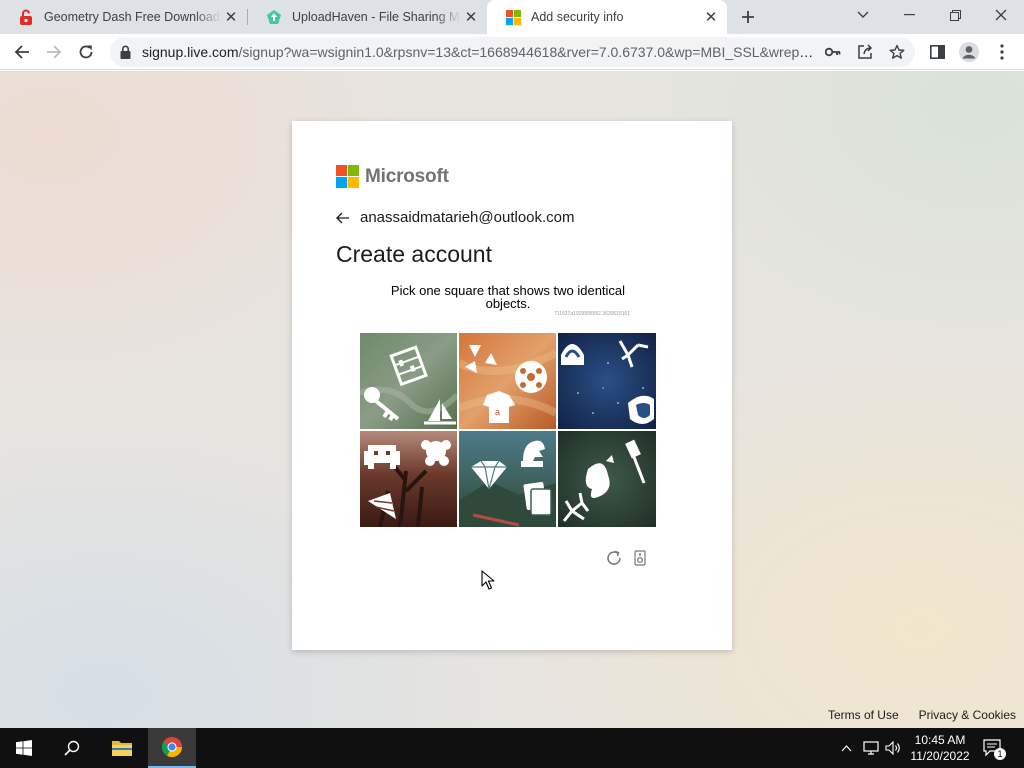 This screenshot has width=1024, height=768. What do you see at coordinates (1000, 754) in the screenshot?
I see `notification-count-badge: 1` at bounding box center [1000, 754].